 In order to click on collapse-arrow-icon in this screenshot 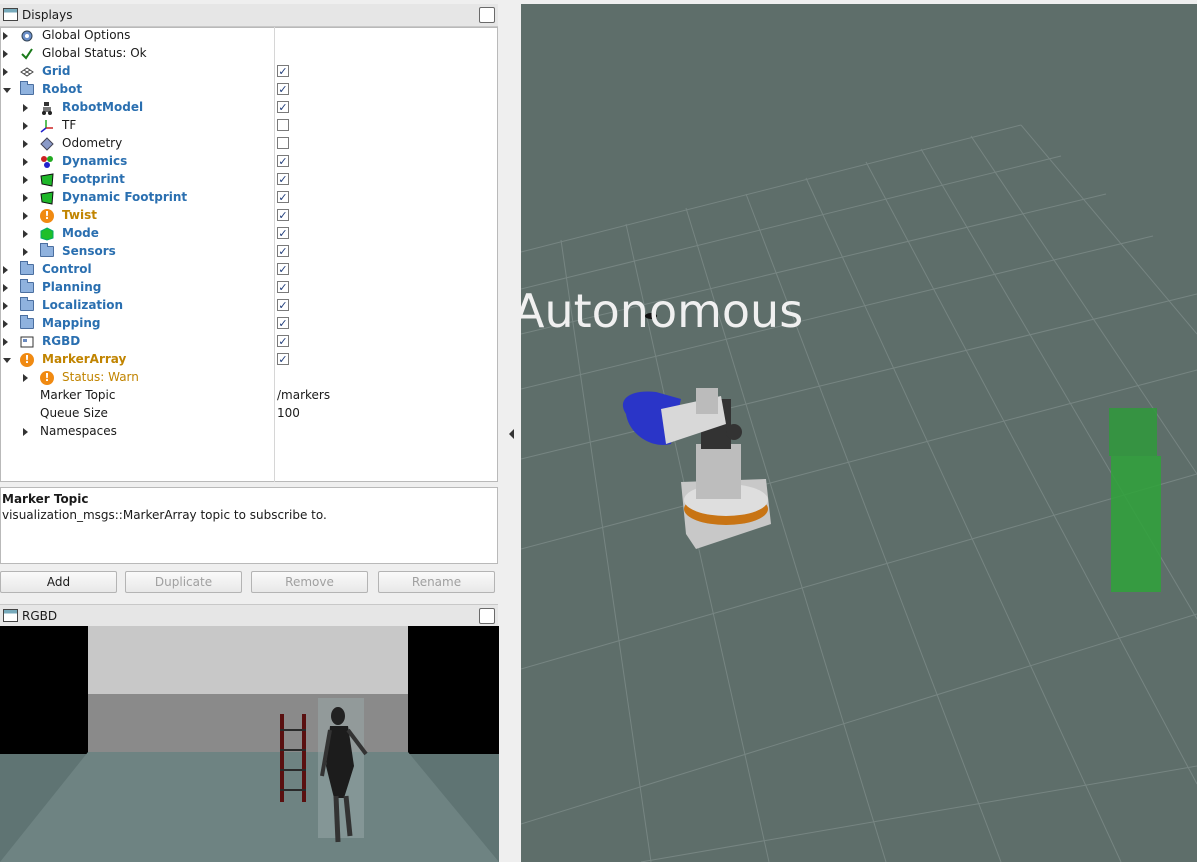, I will do `click(511, 434)`.